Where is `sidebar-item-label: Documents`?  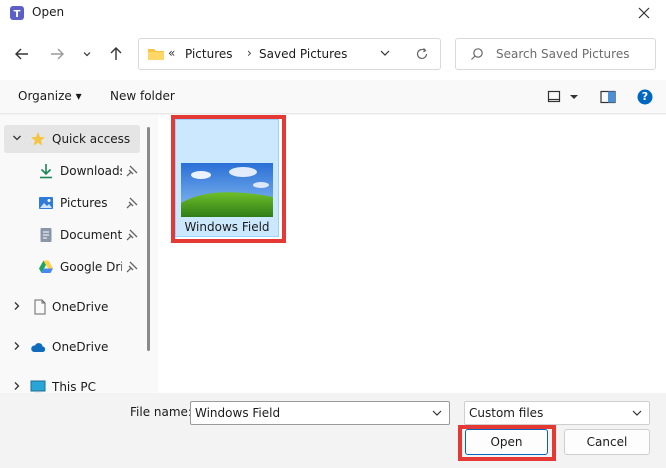
sidebar-item-label: Documents is located at coordinates (91, 235).